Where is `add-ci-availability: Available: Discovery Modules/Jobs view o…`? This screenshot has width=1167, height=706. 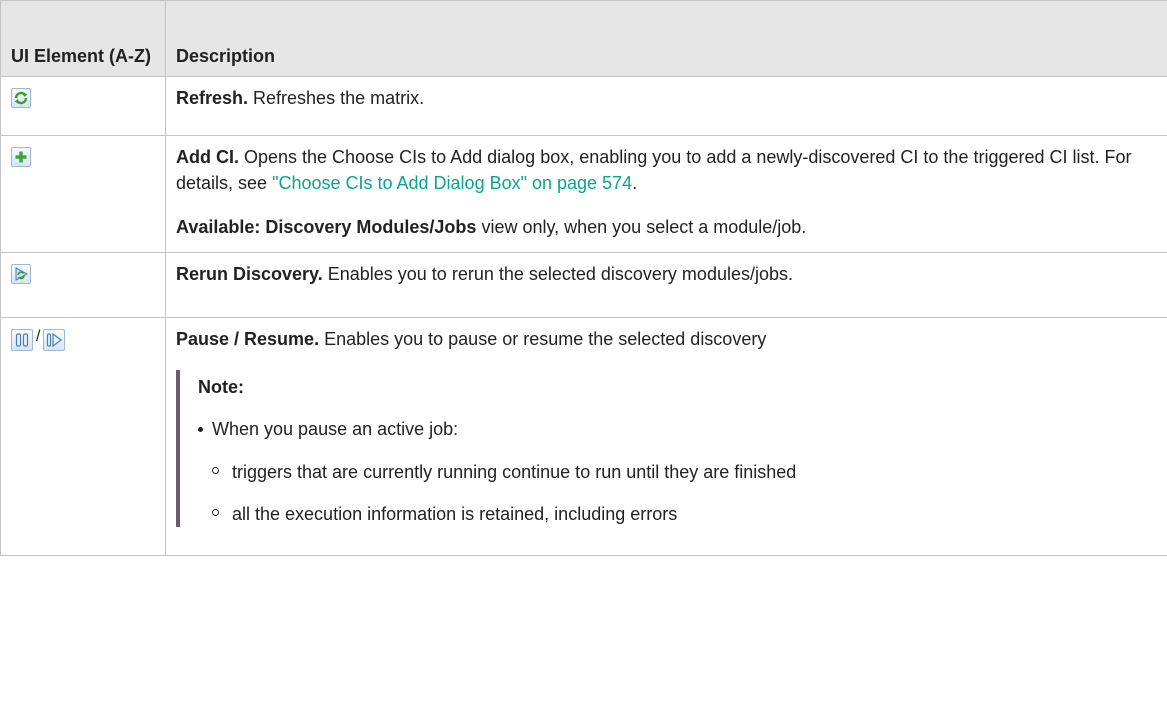
add-ci-availability: Available: Discovery Modules/Jobs view o… is located at coordinates (666, 227).